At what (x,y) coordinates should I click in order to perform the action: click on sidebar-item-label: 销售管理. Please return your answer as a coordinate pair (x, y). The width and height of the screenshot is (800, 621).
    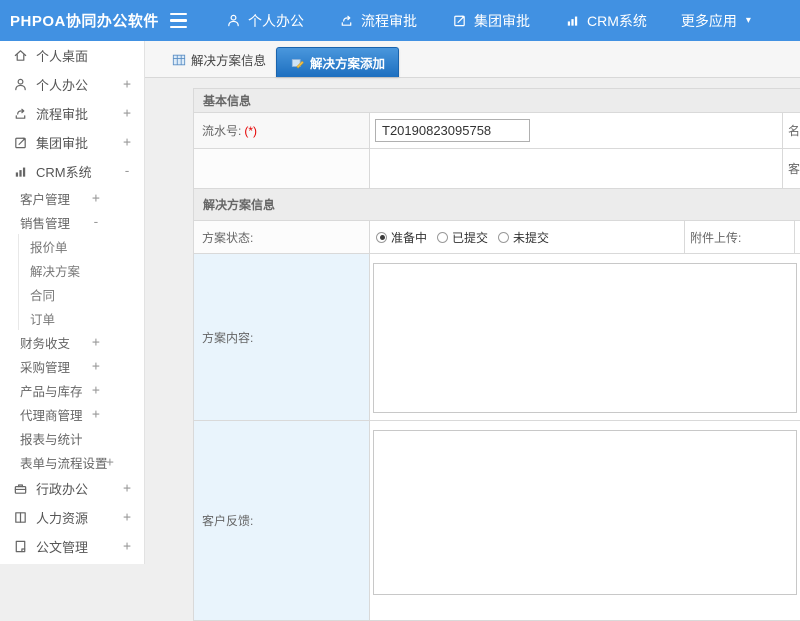
    Looking at the image, I should click on (45, 222).